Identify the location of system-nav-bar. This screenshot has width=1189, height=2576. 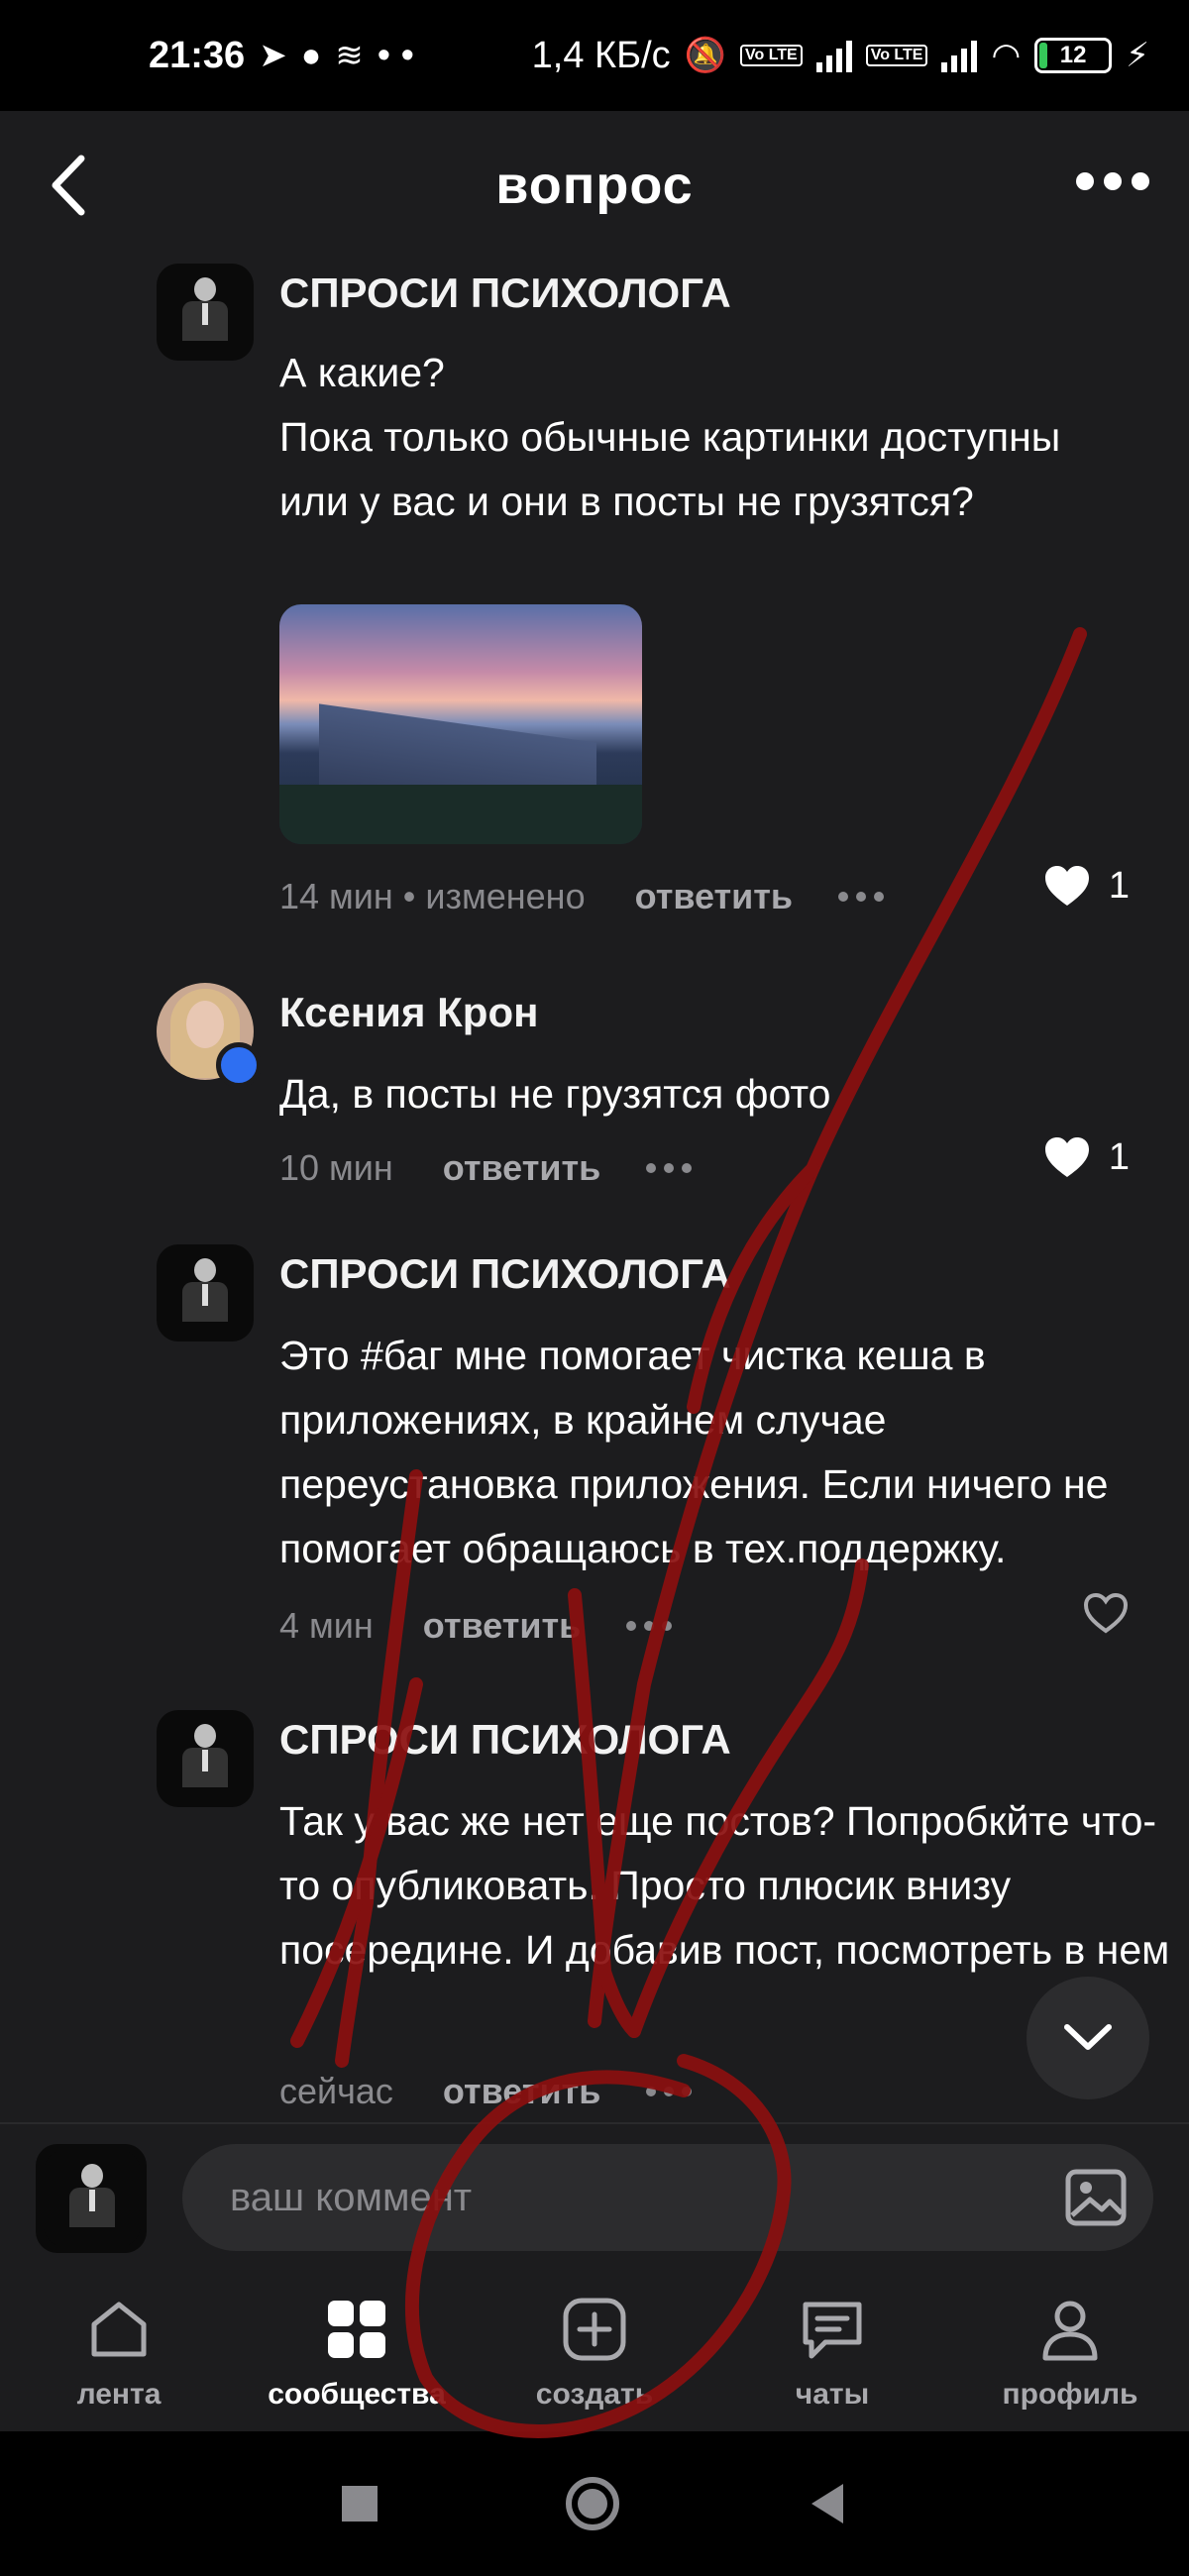
(594, 2503).